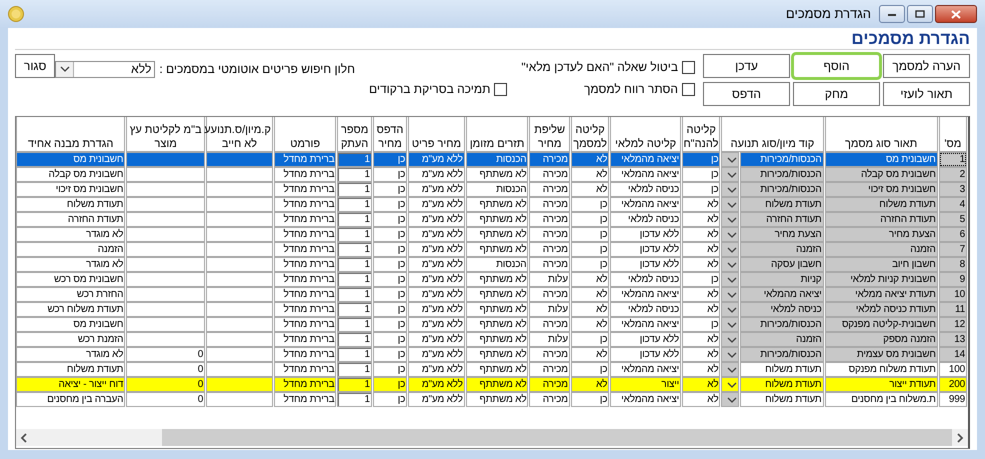  Describe the element at coordinates (166, 369) in the screenshot. I see `table-cell: 0` at that location.